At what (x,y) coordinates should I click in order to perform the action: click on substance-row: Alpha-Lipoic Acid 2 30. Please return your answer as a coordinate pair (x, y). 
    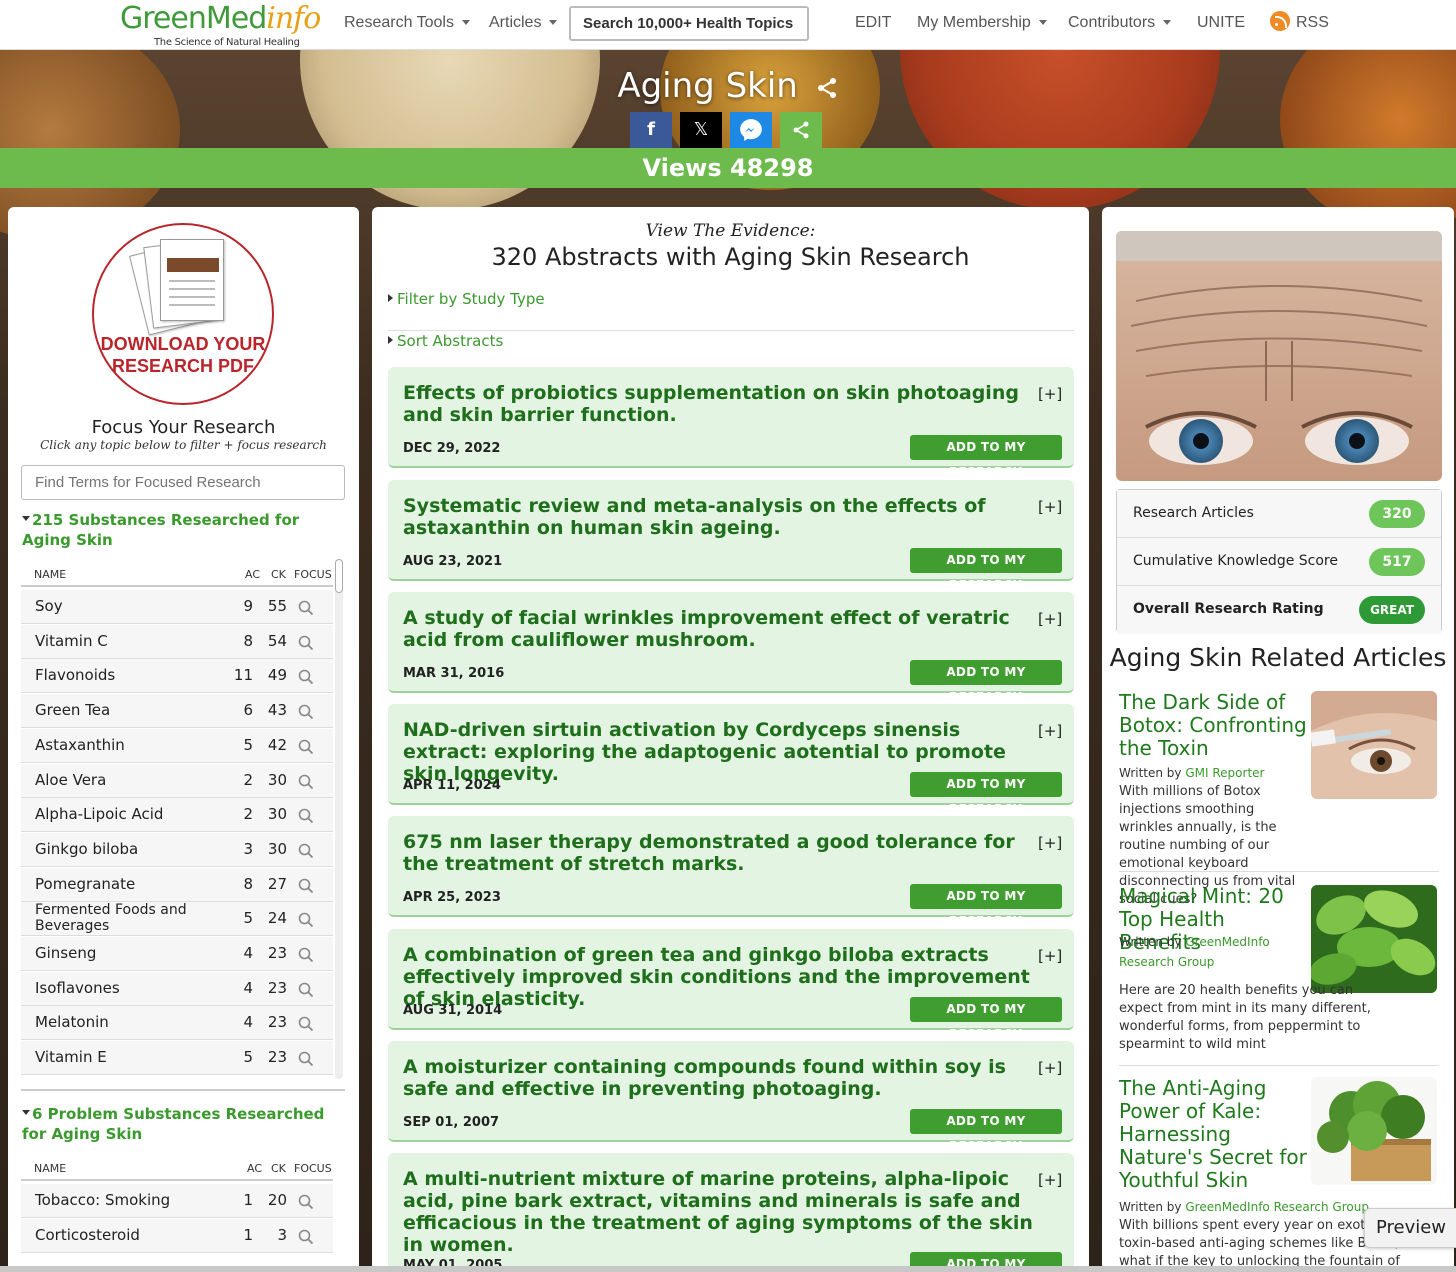
    Looking at the image, I should click on (177, 815).